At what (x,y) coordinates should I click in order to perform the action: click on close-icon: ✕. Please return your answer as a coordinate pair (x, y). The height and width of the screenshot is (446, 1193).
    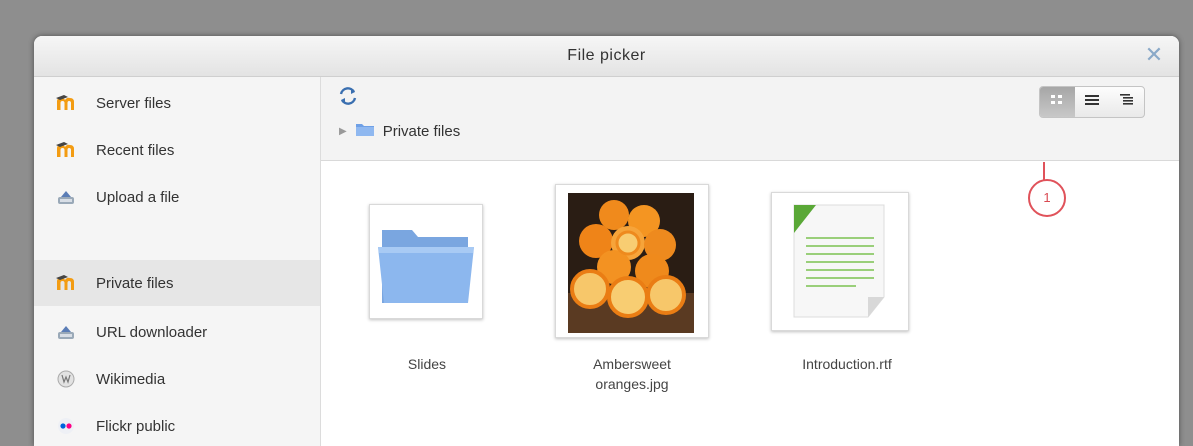
    Looking at the image, I should click on (1154, 55).